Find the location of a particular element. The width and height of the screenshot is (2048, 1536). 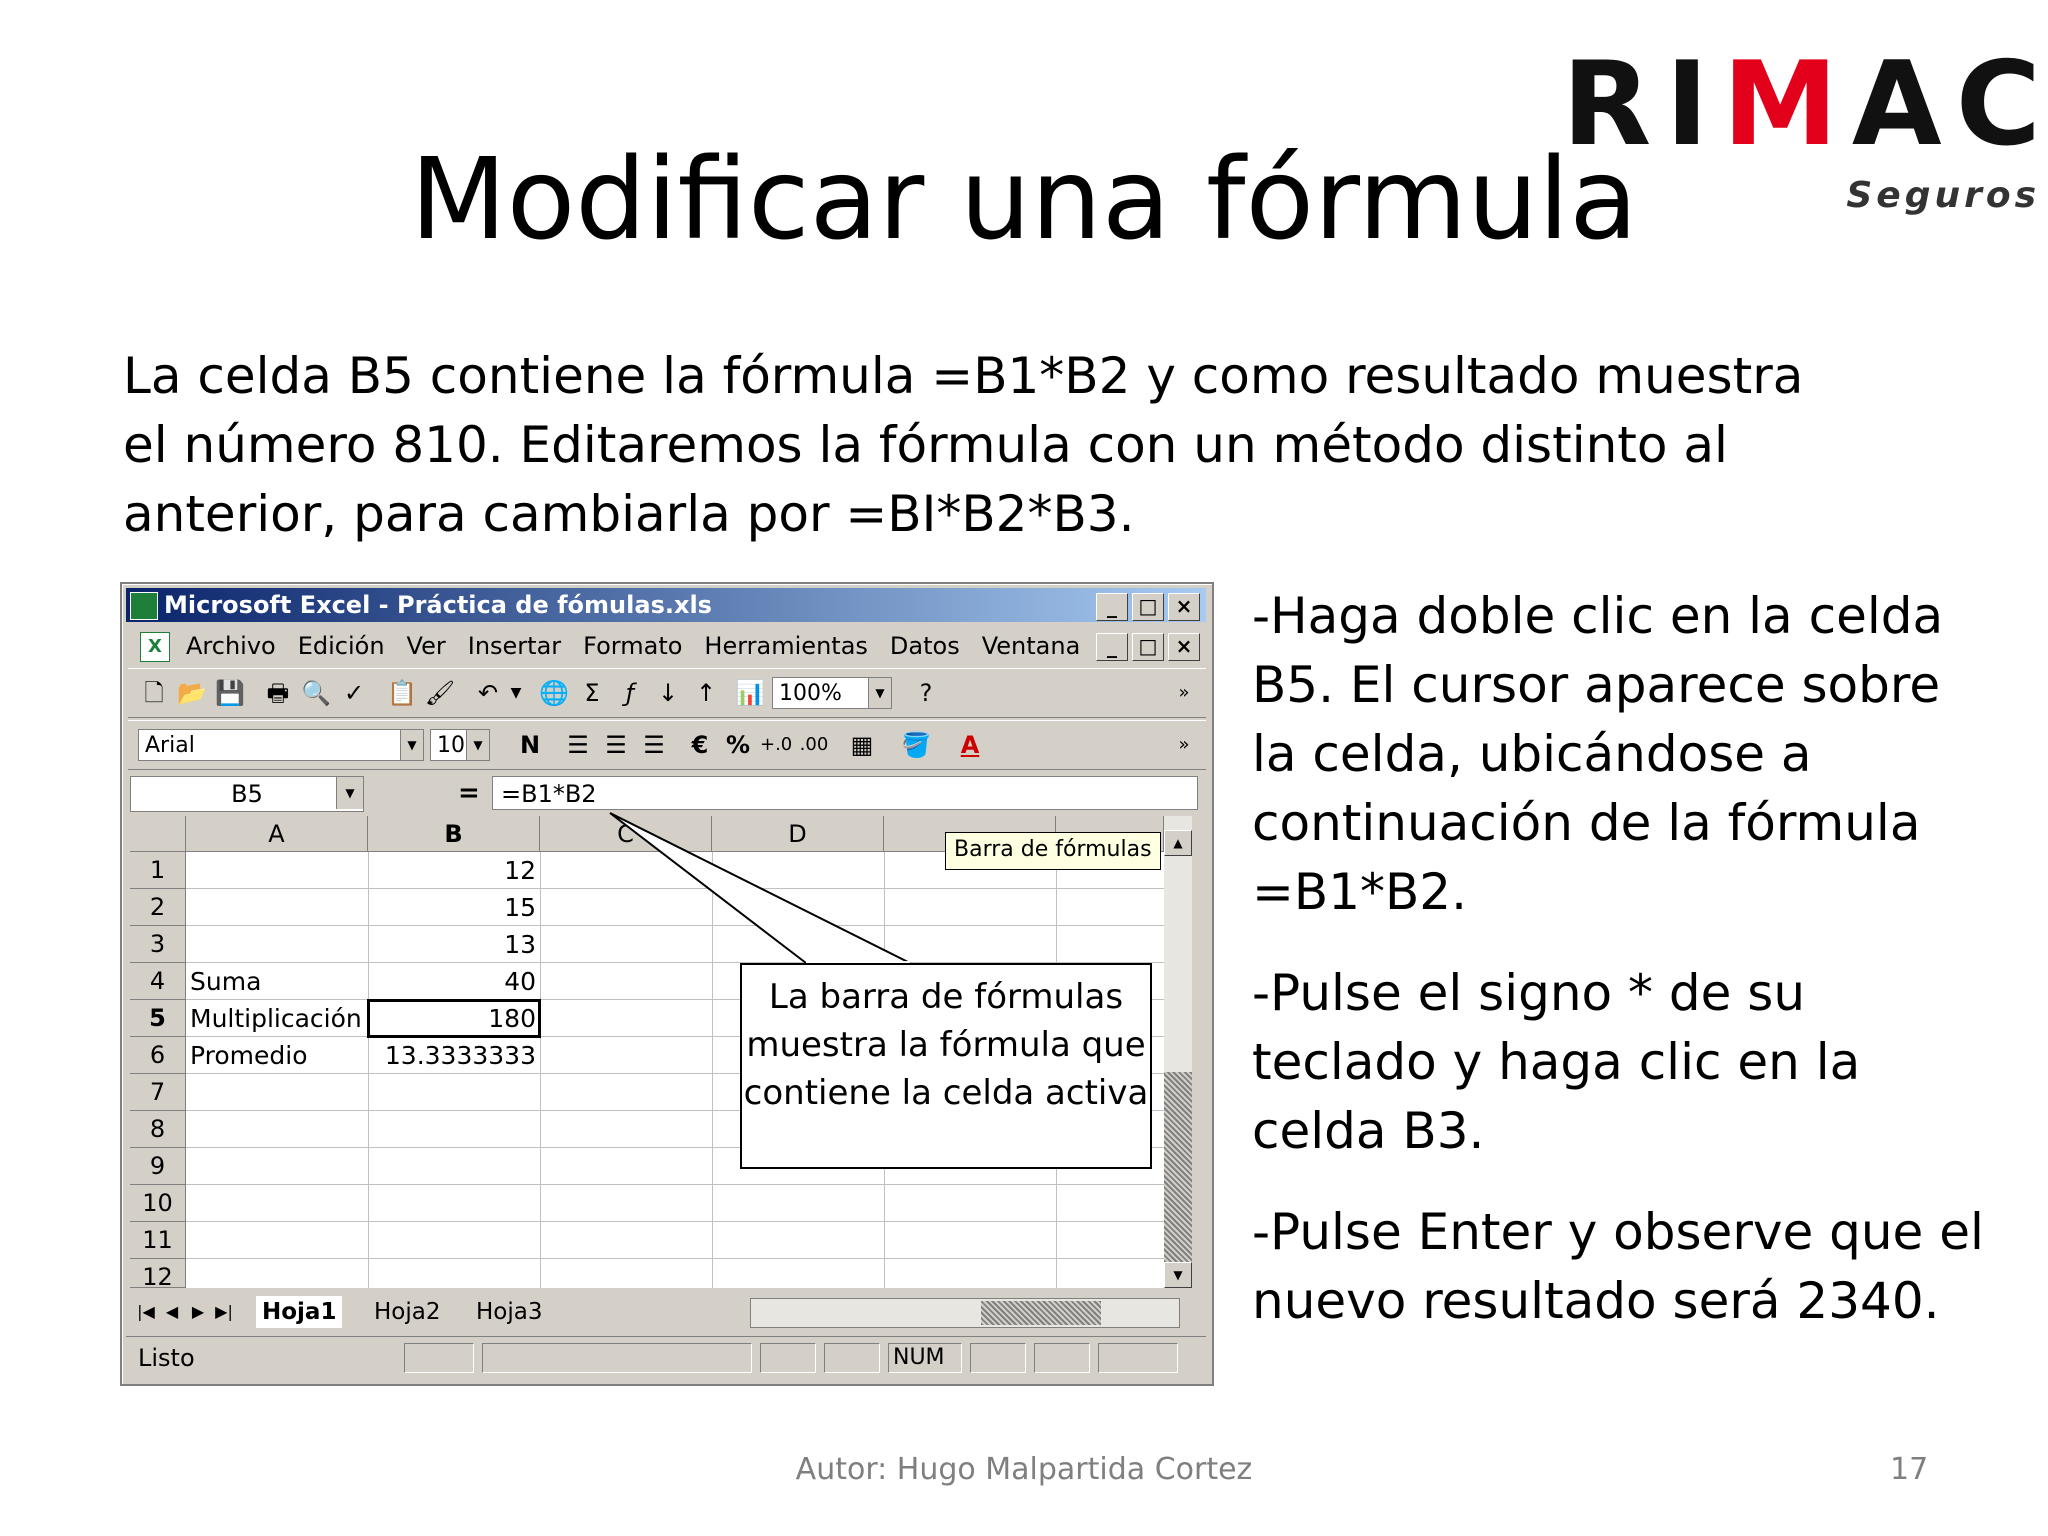

formatting-toolbar: Arial ▼ 10 ▼ N ☰ ☰ ☰ € % +.0 .00 ▦ 🪣 A » is located at coordinates (667, 745).